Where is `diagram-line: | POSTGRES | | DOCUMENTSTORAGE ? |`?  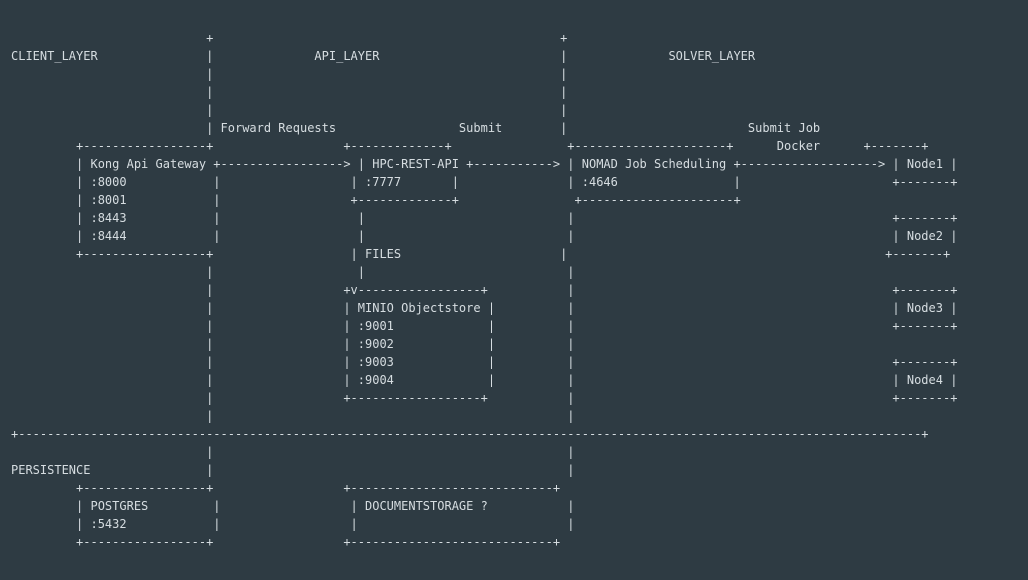 diagram-line: | POSTGRES | | DOCUMENTSTORAGE ? | is located at coordinates (293, 506).